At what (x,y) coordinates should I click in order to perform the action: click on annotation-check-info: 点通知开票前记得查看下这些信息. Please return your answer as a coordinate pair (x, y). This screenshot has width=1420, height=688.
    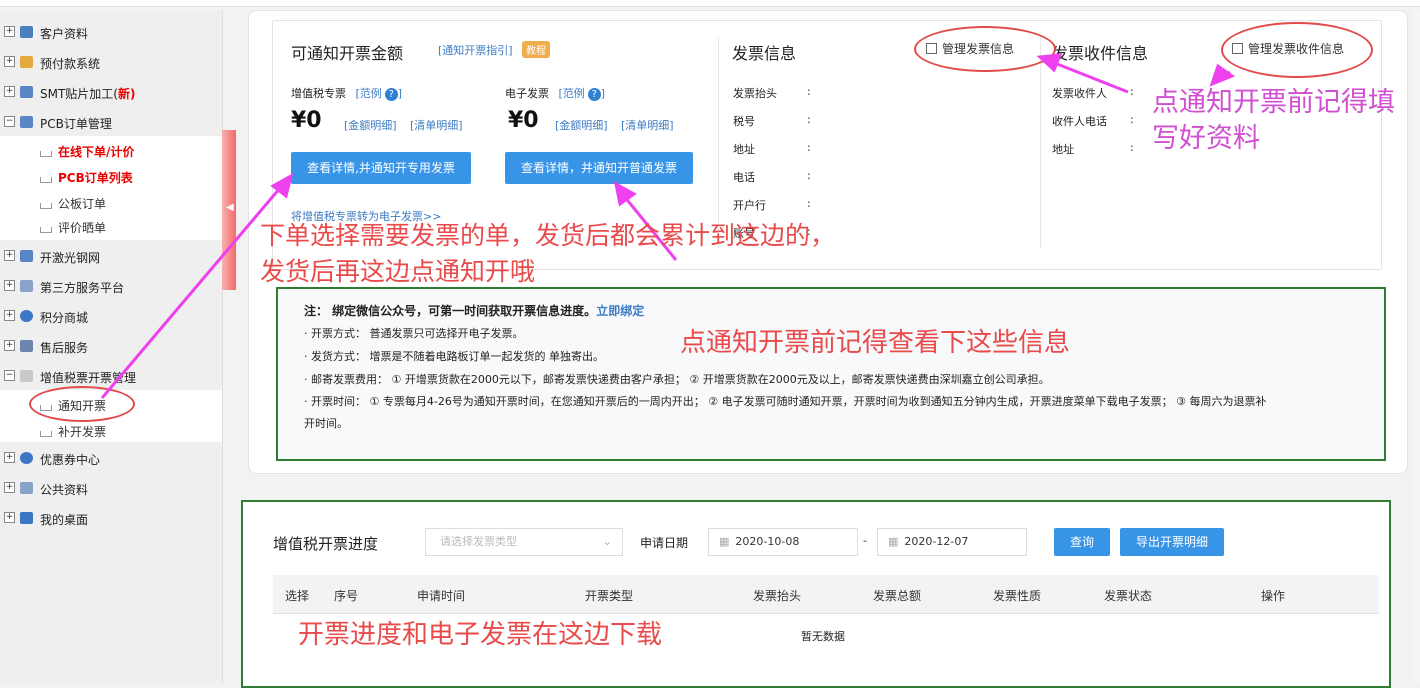
    Looking at the image, I should click on (875, 343).